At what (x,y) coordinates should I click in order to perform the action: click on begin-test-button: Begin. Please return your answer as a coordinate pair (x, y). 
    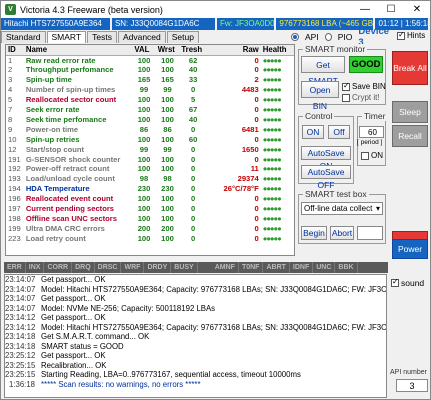
    Looking at the image, I should click on (314, 233).